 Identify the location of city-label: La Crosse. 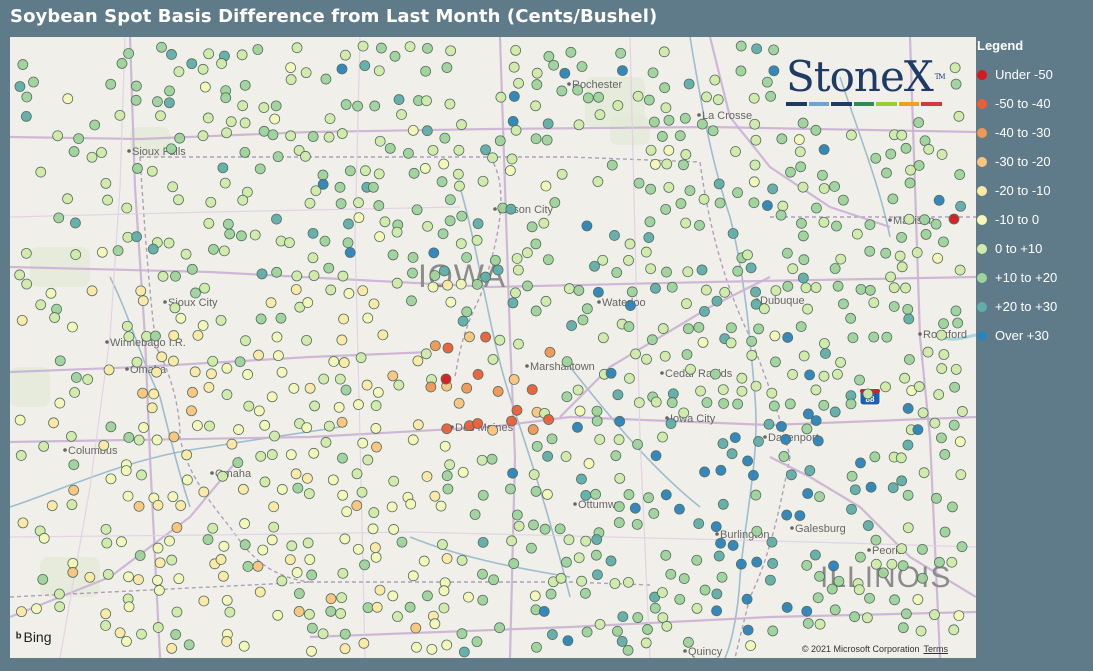
(727, 116).